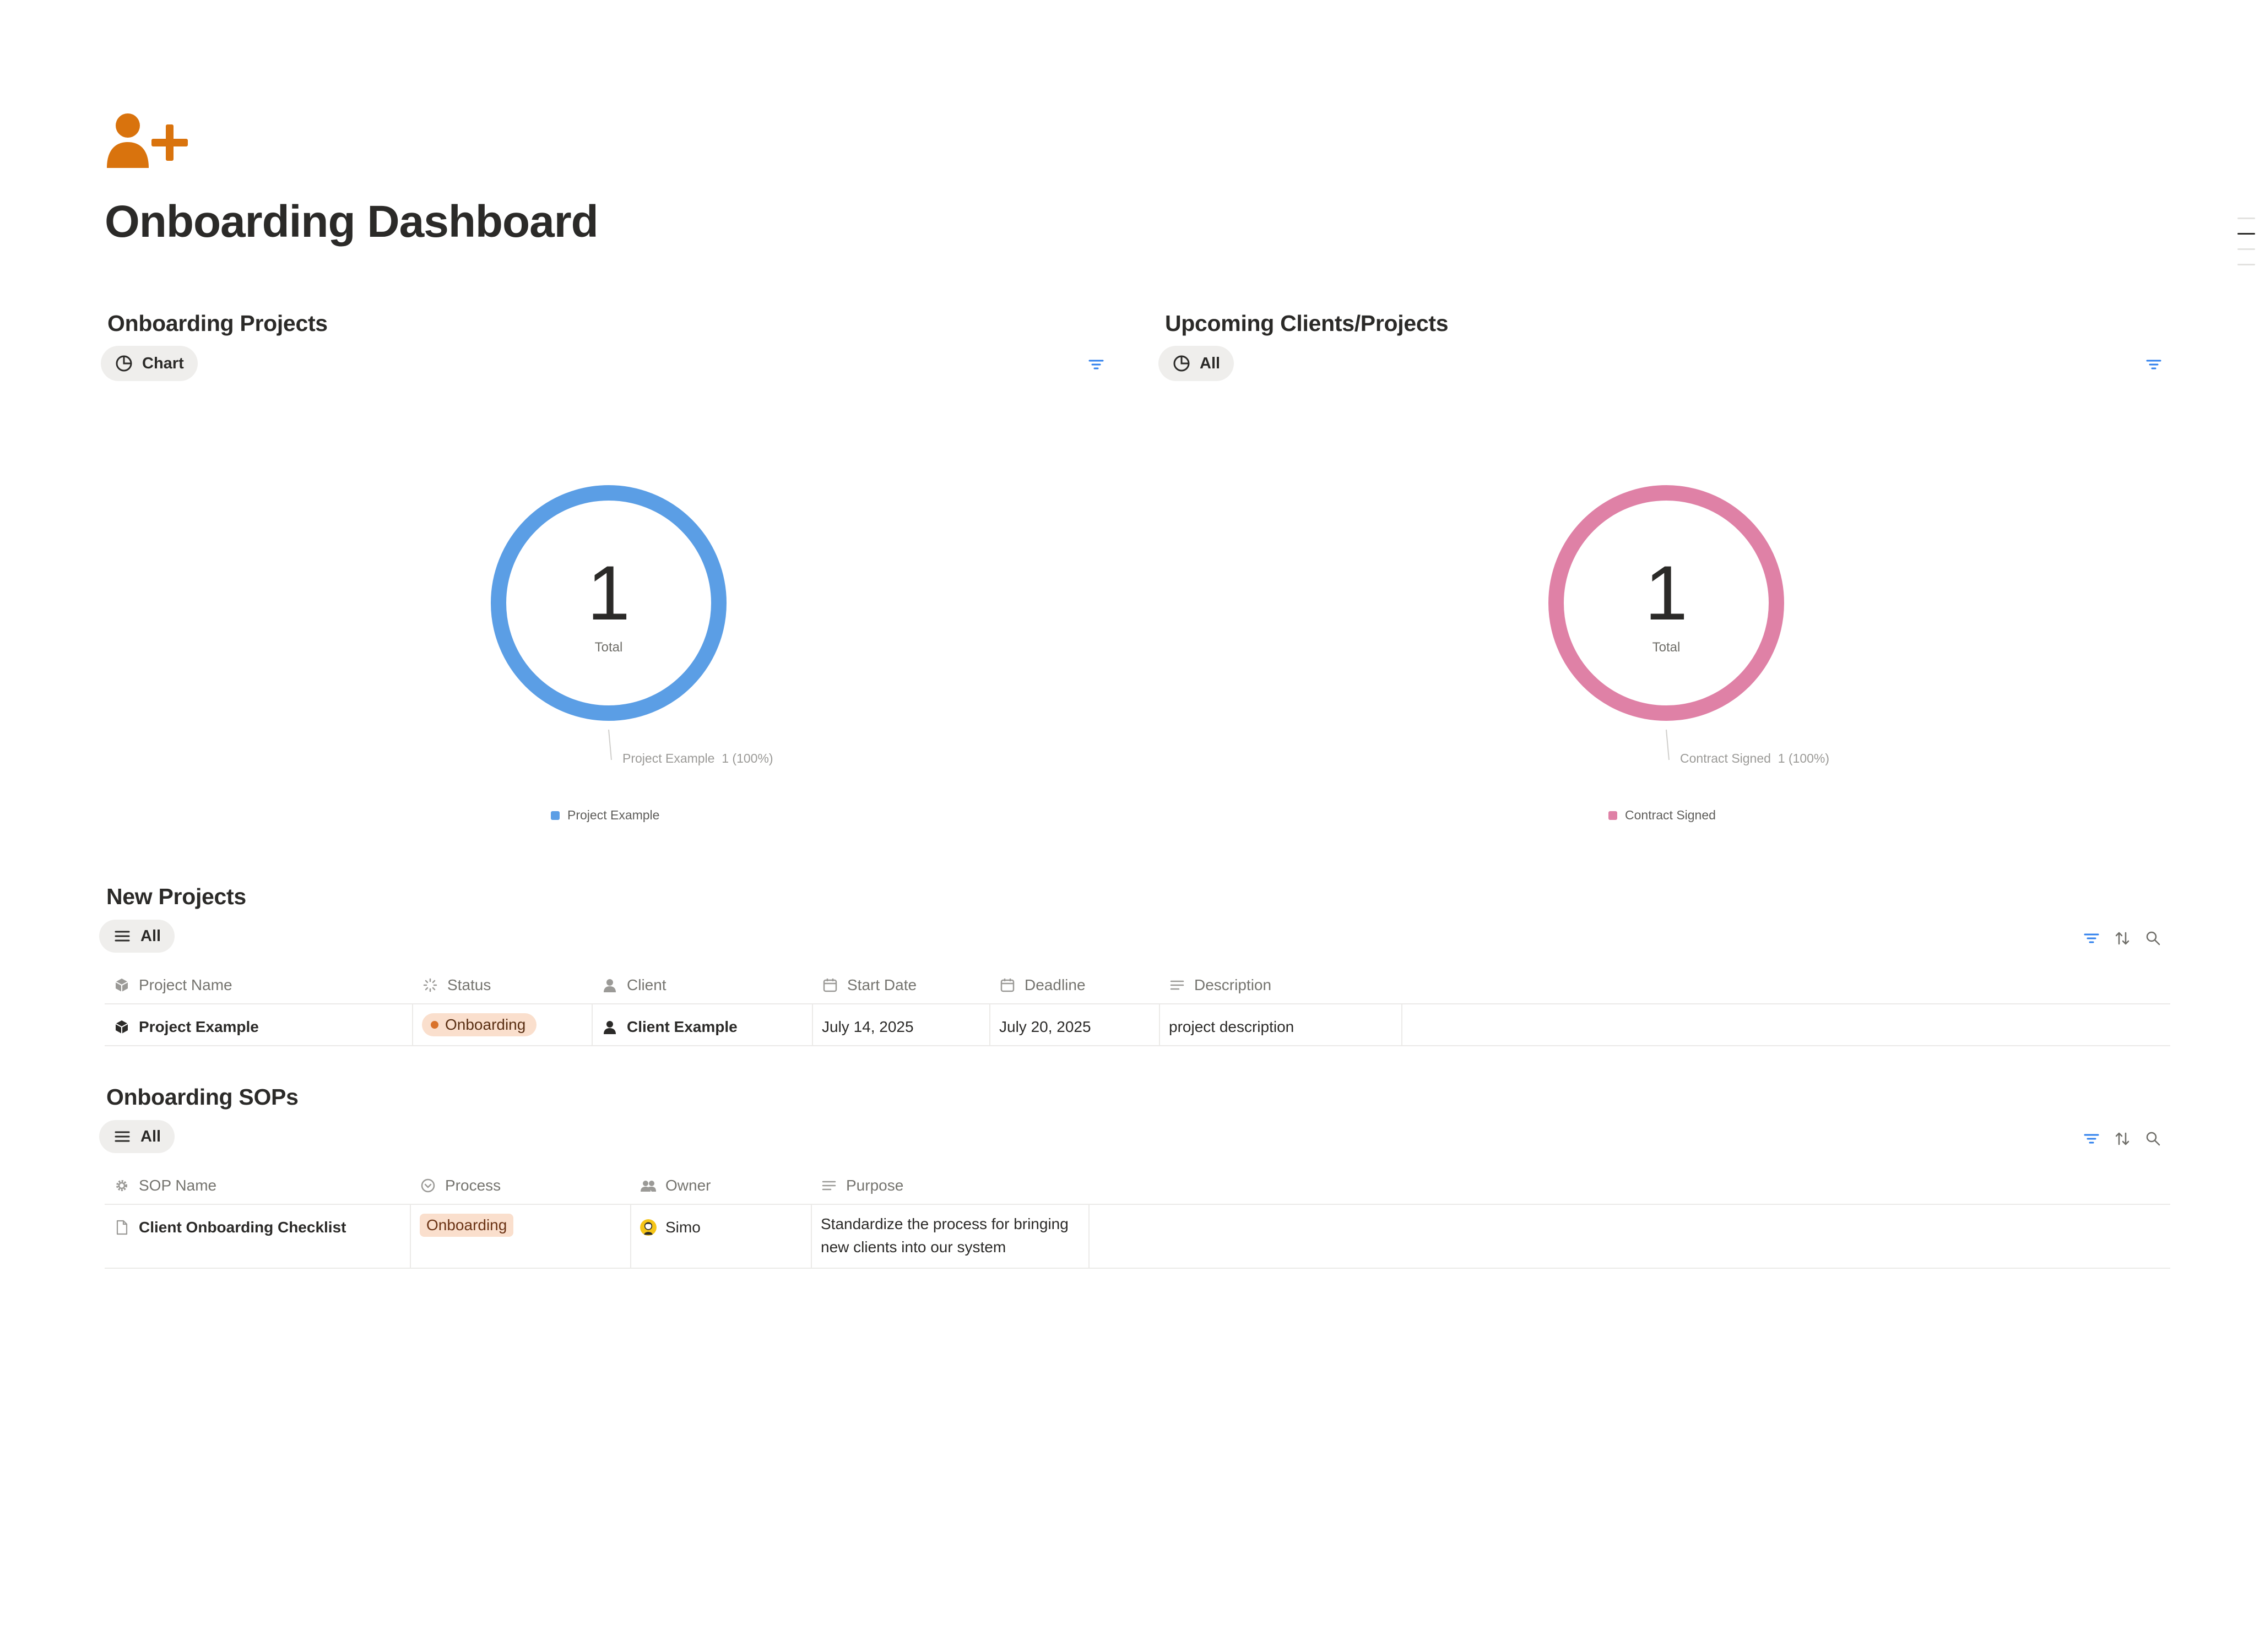 The image size is (2265, 1652). What do you see at coordinates (868, 1026) in the screenshot?
I see `start-date: July 14, 2025` at bounding box center [868, 1026].